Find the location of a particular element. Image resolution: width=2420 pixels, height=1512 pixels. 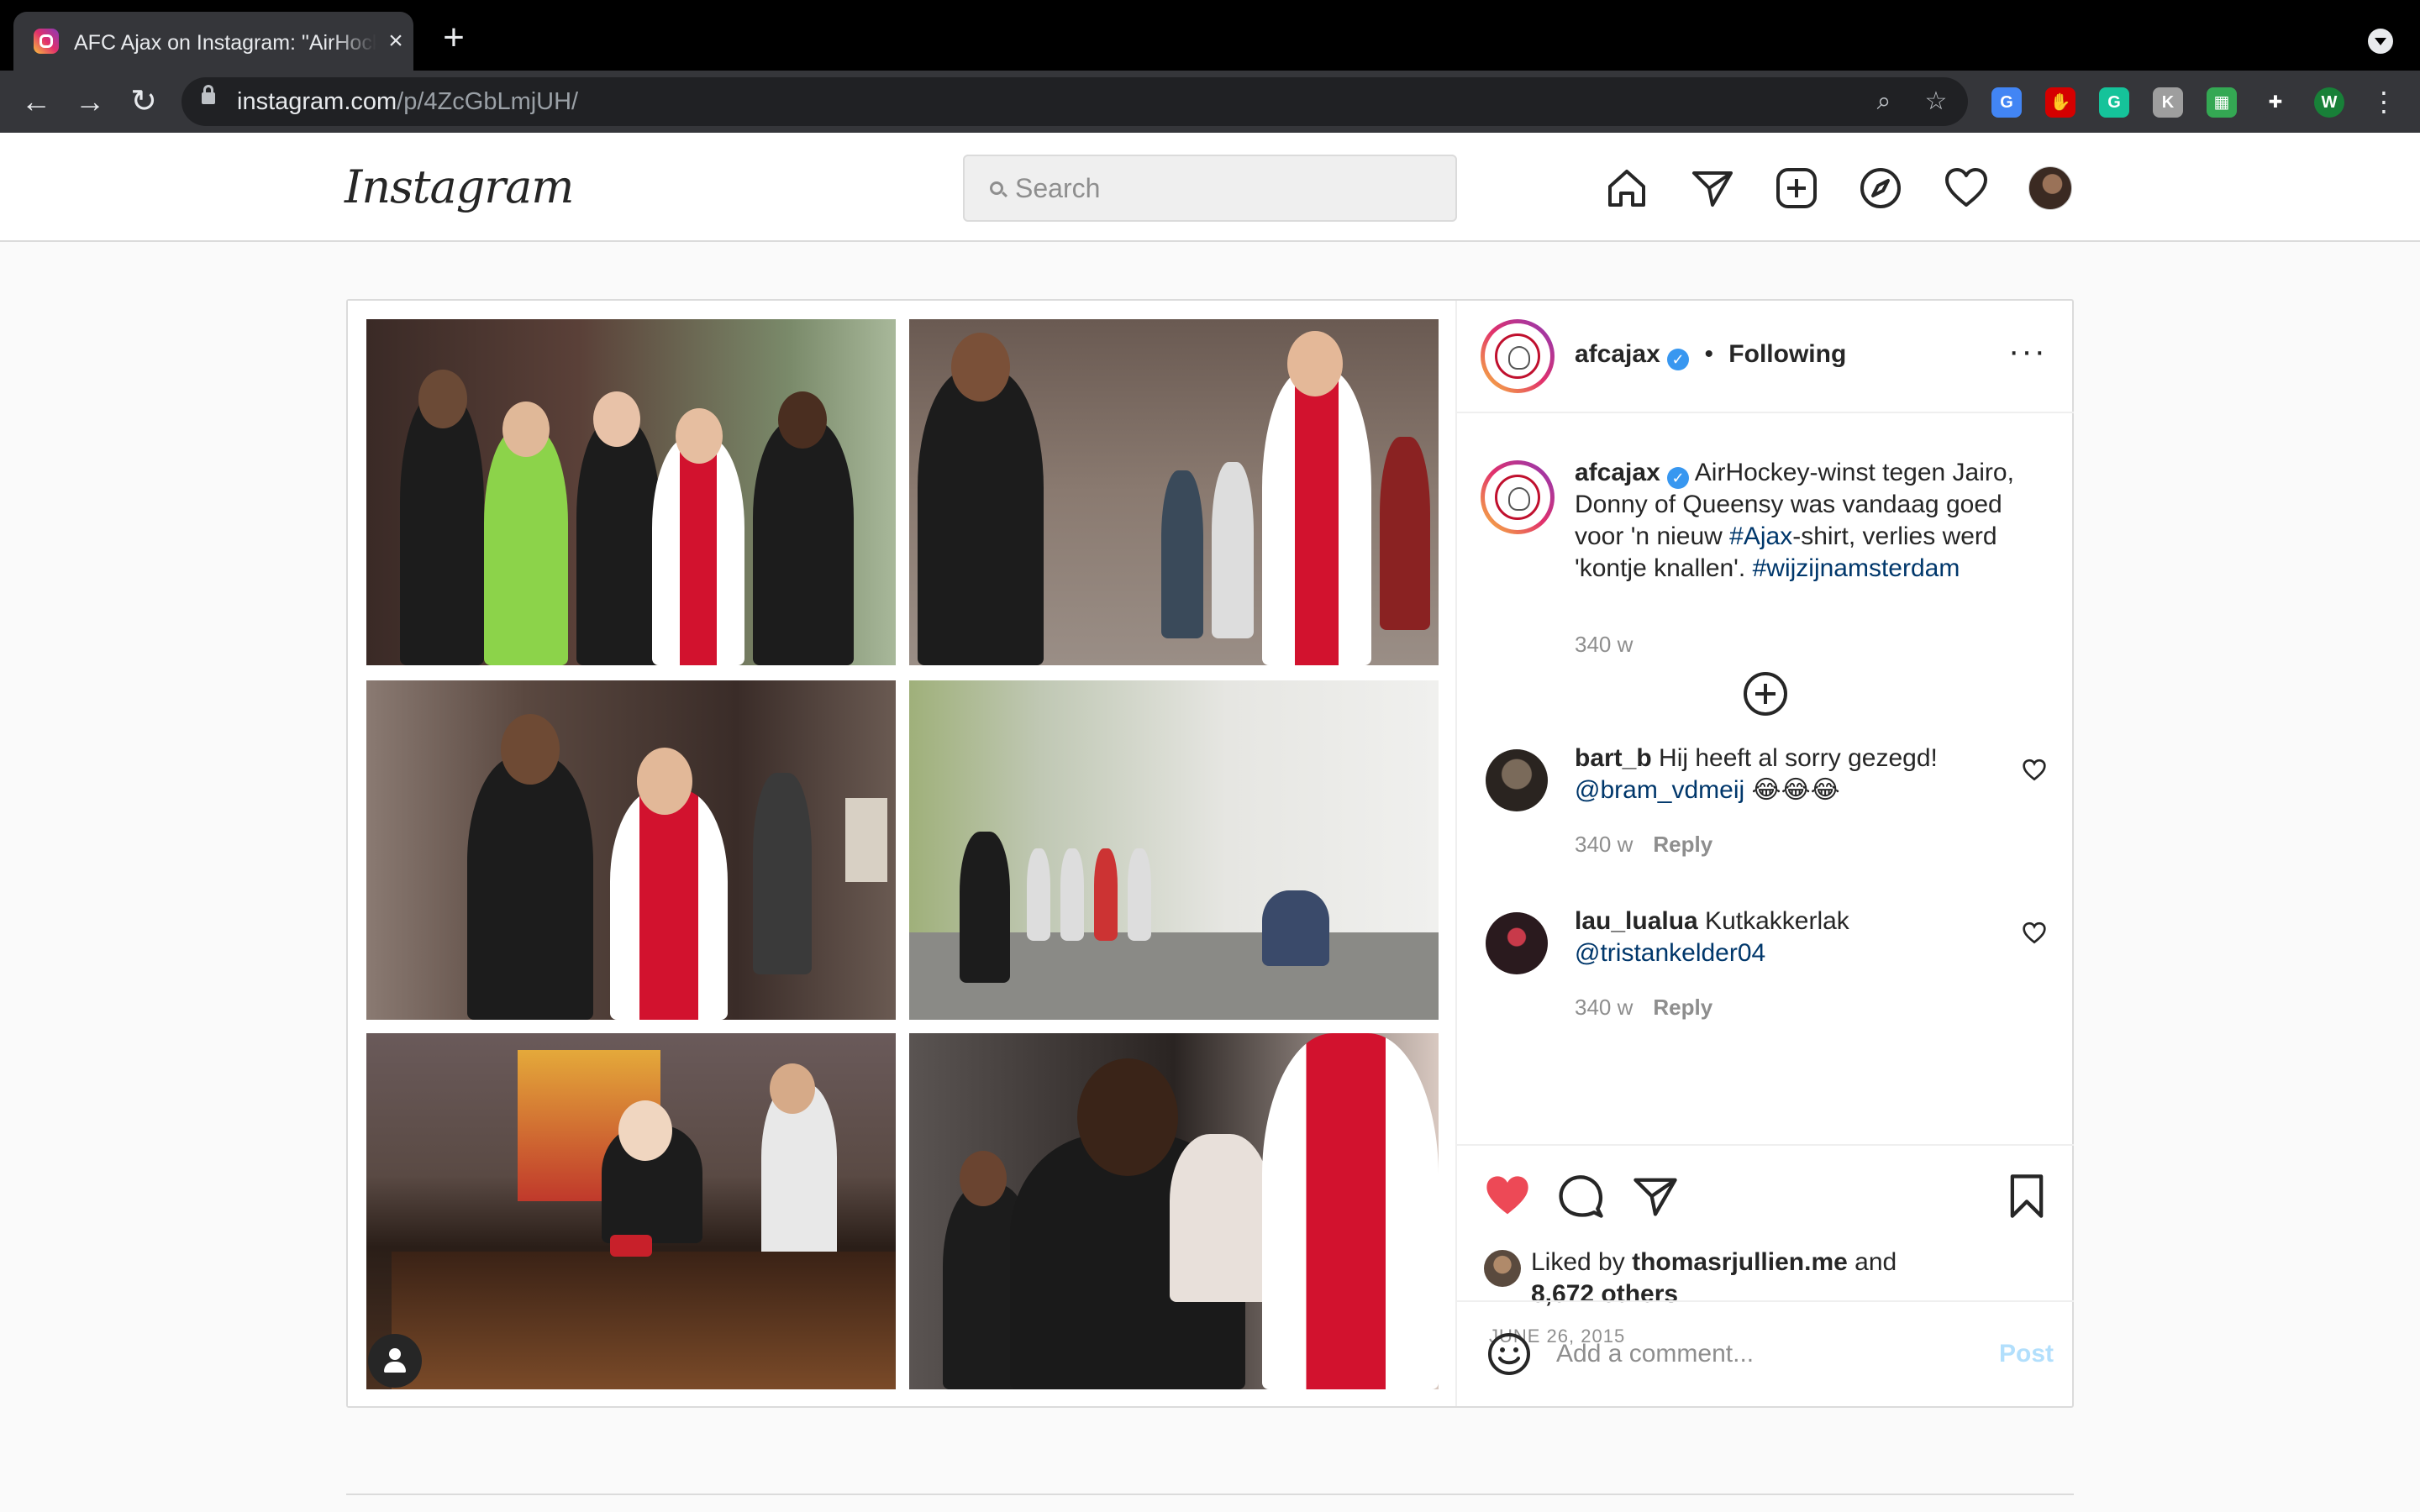

instagram-header: Instagram is located at coordinates (1210, 187).